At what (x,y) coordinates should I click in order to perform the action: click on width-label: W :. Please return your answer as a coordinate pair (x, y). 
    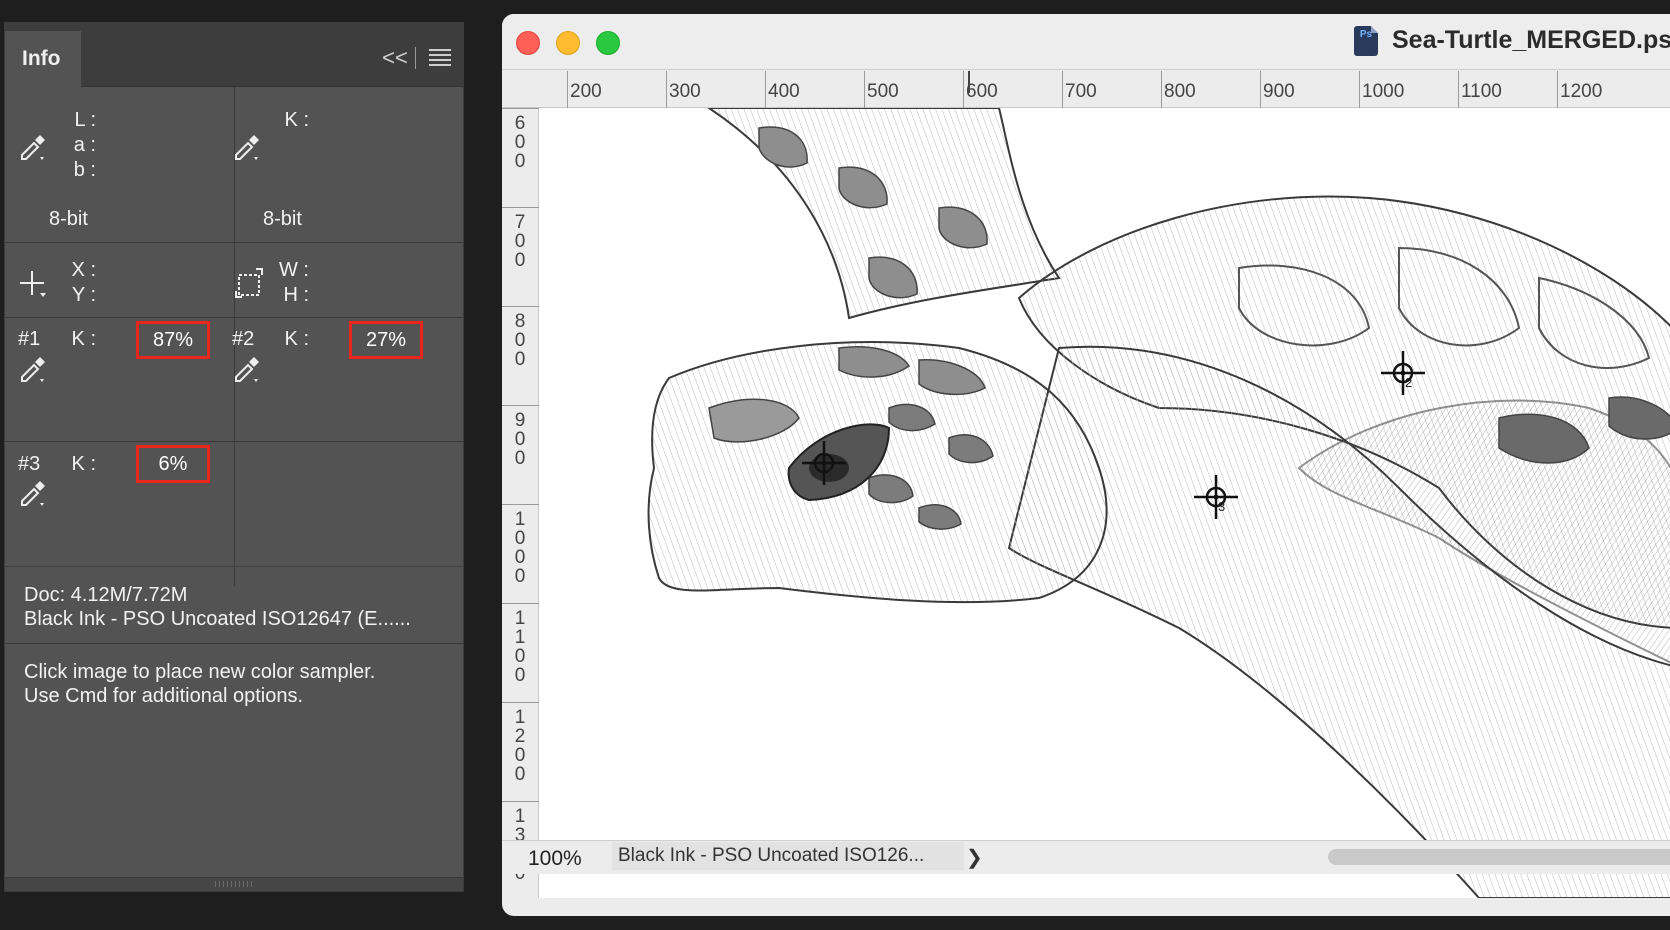
    Looking at the image, I should click on (294, 270).